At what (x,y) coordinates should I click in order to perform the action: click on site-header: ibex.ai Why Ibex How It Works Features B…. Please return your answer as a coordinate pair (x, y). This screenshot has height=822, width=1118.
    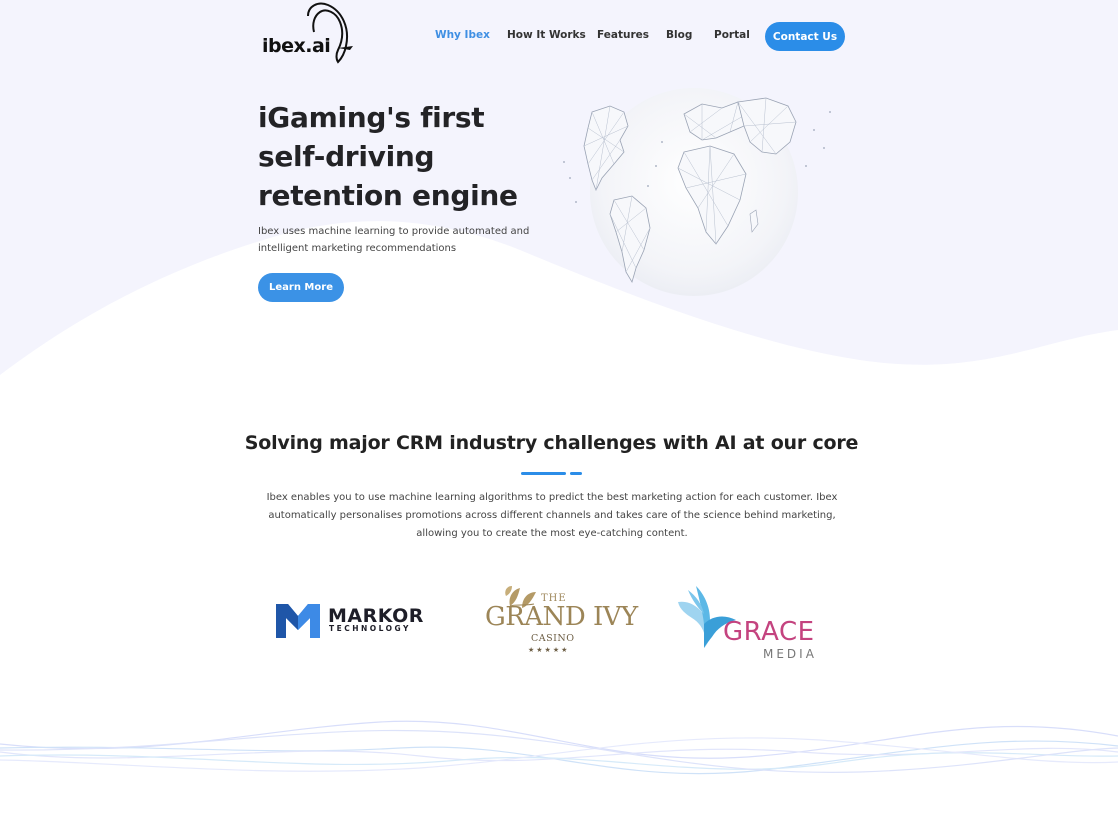
    Looking at the image, I should click on (559, 36).